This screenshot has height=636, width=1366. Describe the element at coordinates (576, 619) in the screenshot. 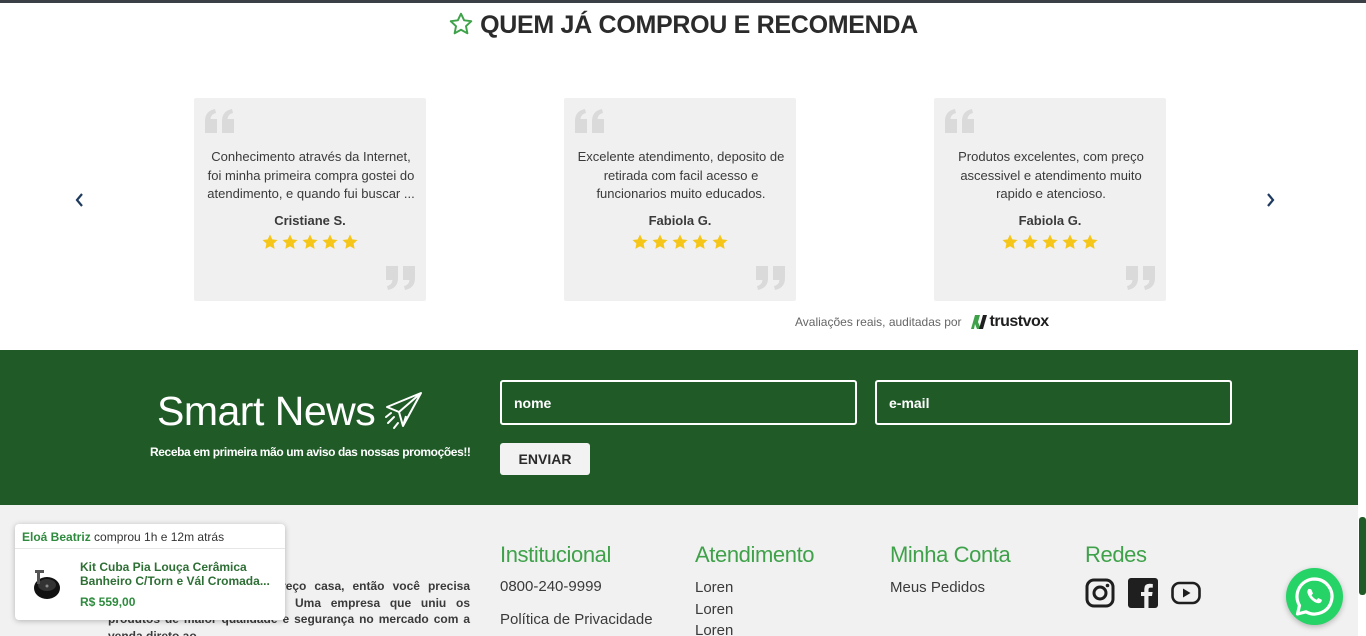

I see `privacy-policy-link: Política de Privacidade` at that location.